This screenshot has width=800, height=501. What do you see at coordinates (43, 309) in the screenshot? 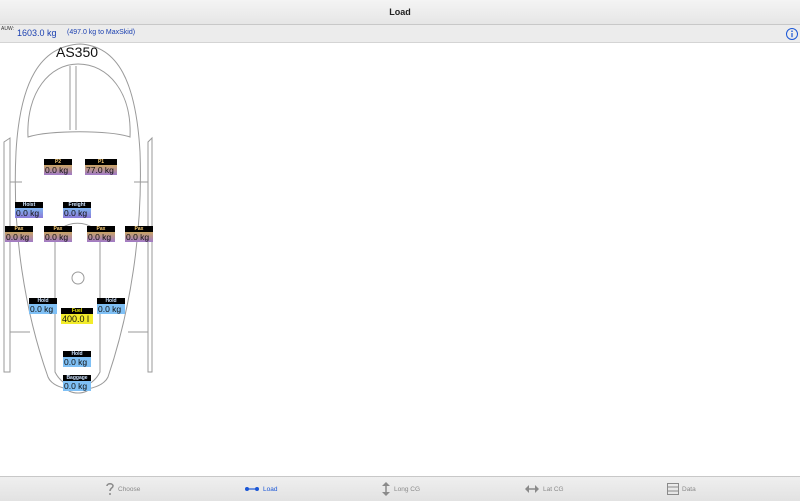
I see `station-hold-left-value: 0.0 kg` at bounding box center [43, 309].